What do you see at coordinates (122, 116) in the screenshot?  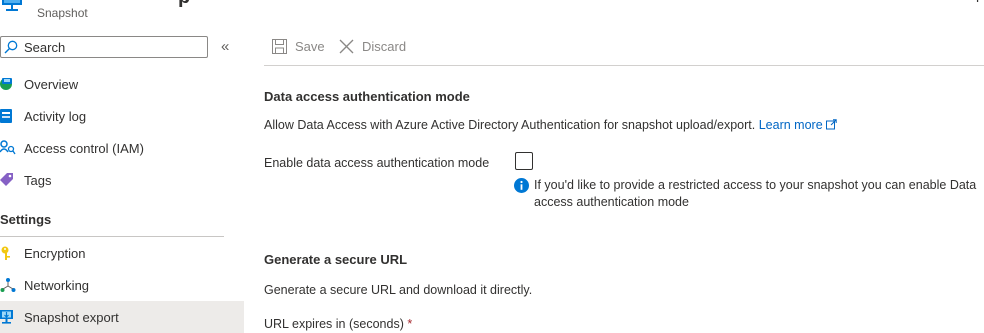 I see `sidebar-item-activity-log: Activity log` at bounding box center [122, 116].